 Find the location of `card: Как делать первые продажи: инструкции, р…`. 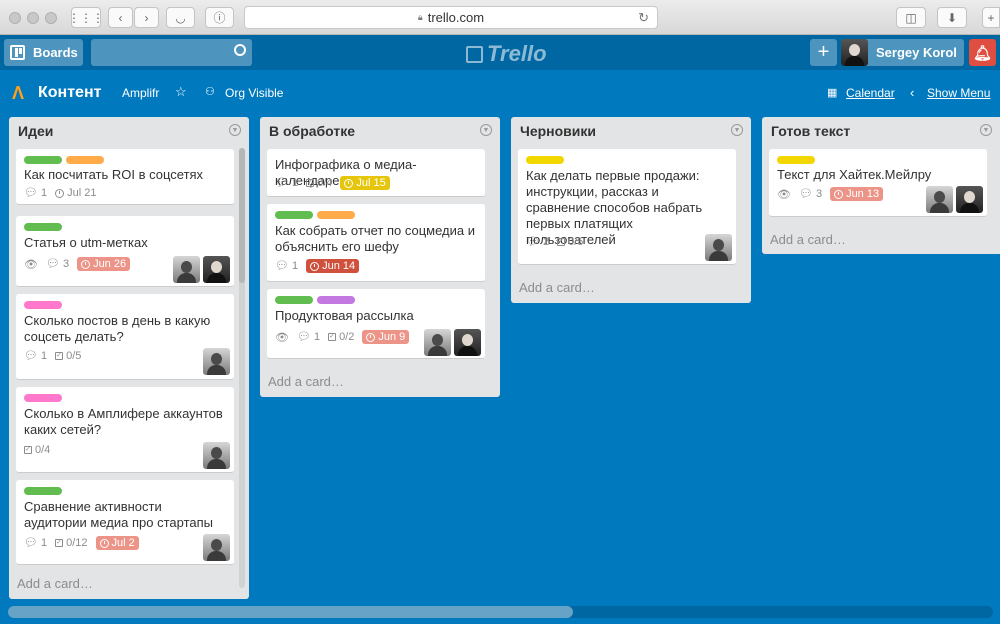

card: Как делать первые продажи: инструкции, р… is located at coordinates (627, 207).